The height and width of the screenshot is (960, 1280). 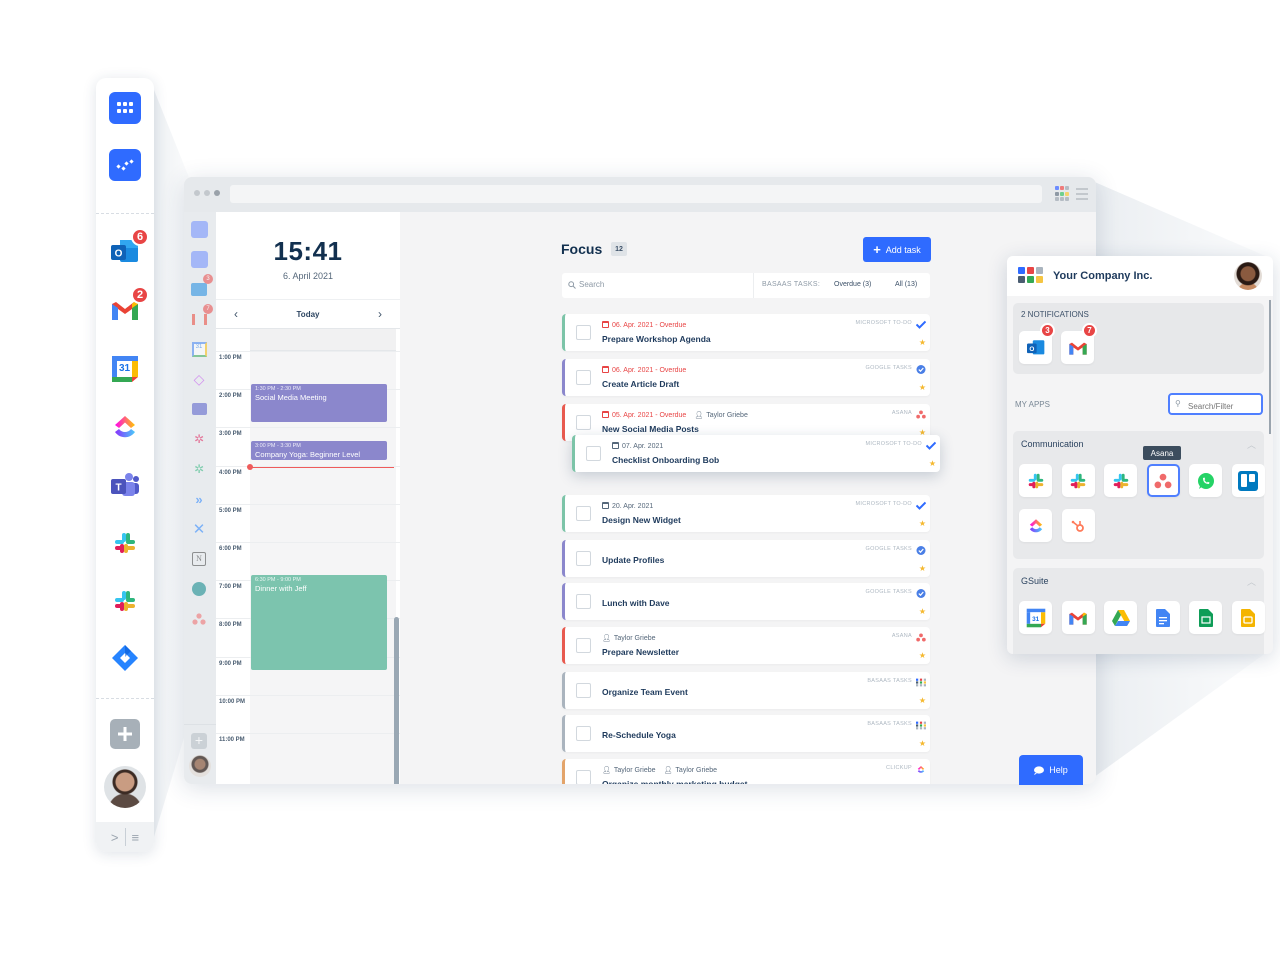 What do you see at coordinates (1163, 617) in the screenshot?
I see `app-tile-google-docs` at bounding box center [1163, 617].